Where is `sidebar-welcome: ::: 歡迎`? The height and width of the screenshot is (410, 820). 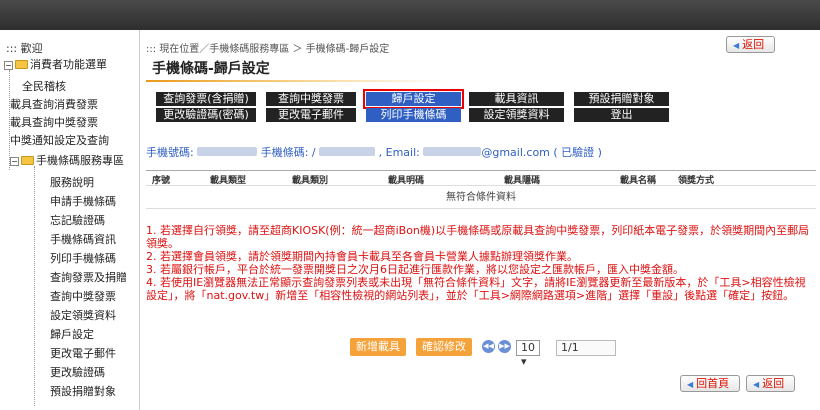 sidebar-welcome: ::: 歡迎 is located at coordinates (24, 48).